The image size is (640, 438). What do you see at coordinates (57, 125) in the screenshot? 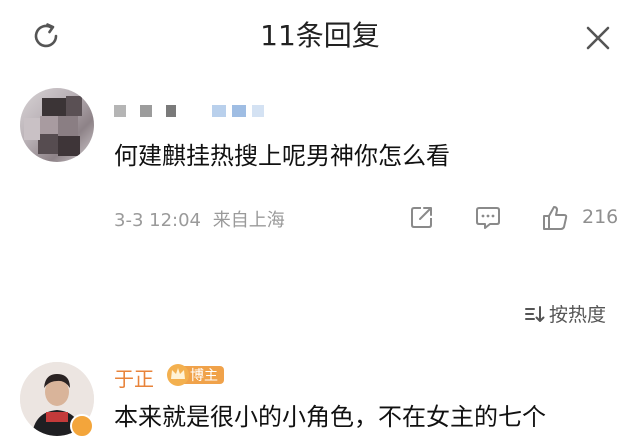
I see `avatar` at bounding box center [57, 125].